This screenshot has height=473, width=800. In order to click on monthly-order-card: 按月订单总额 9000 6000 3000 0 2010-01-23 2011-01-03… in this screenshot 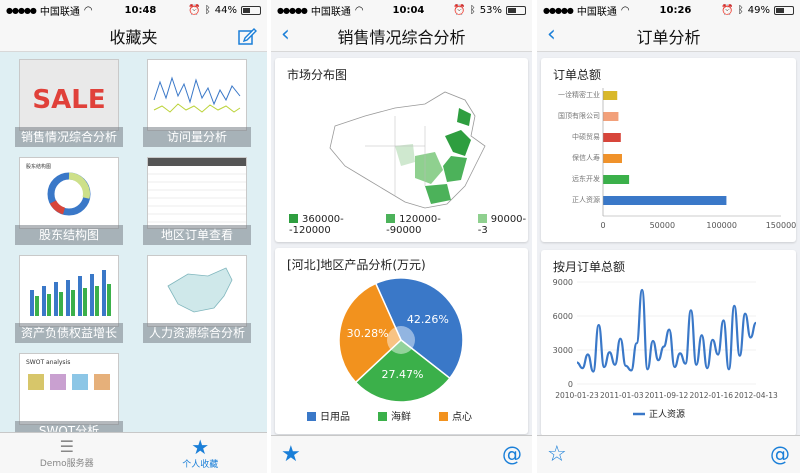, I will do `click(668, 343)`.